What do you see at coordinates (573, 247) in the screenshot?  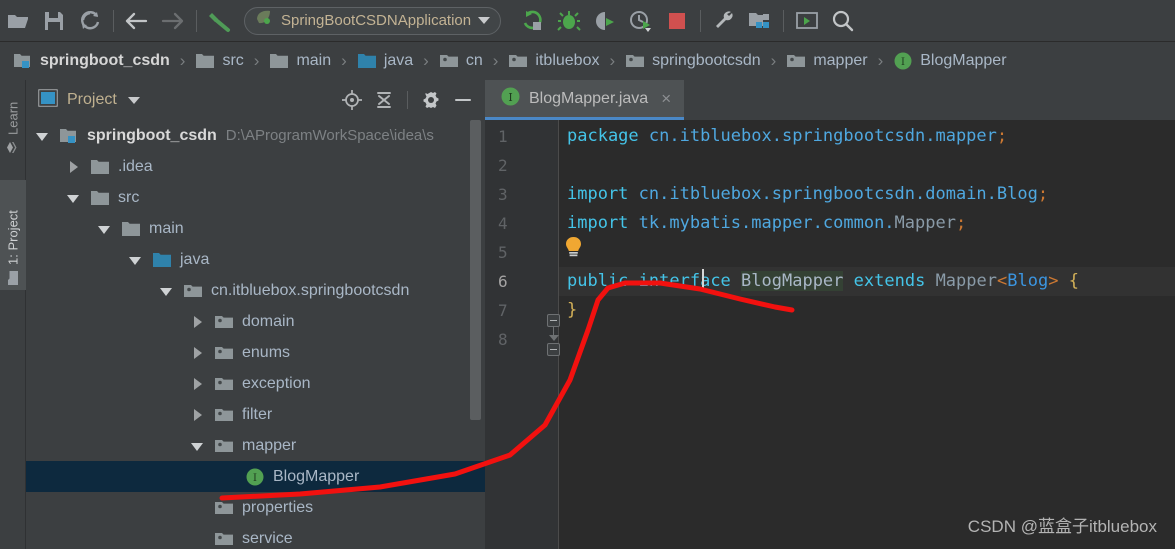 I see `intention-bulb-icon` at bounding box center [573, 247].